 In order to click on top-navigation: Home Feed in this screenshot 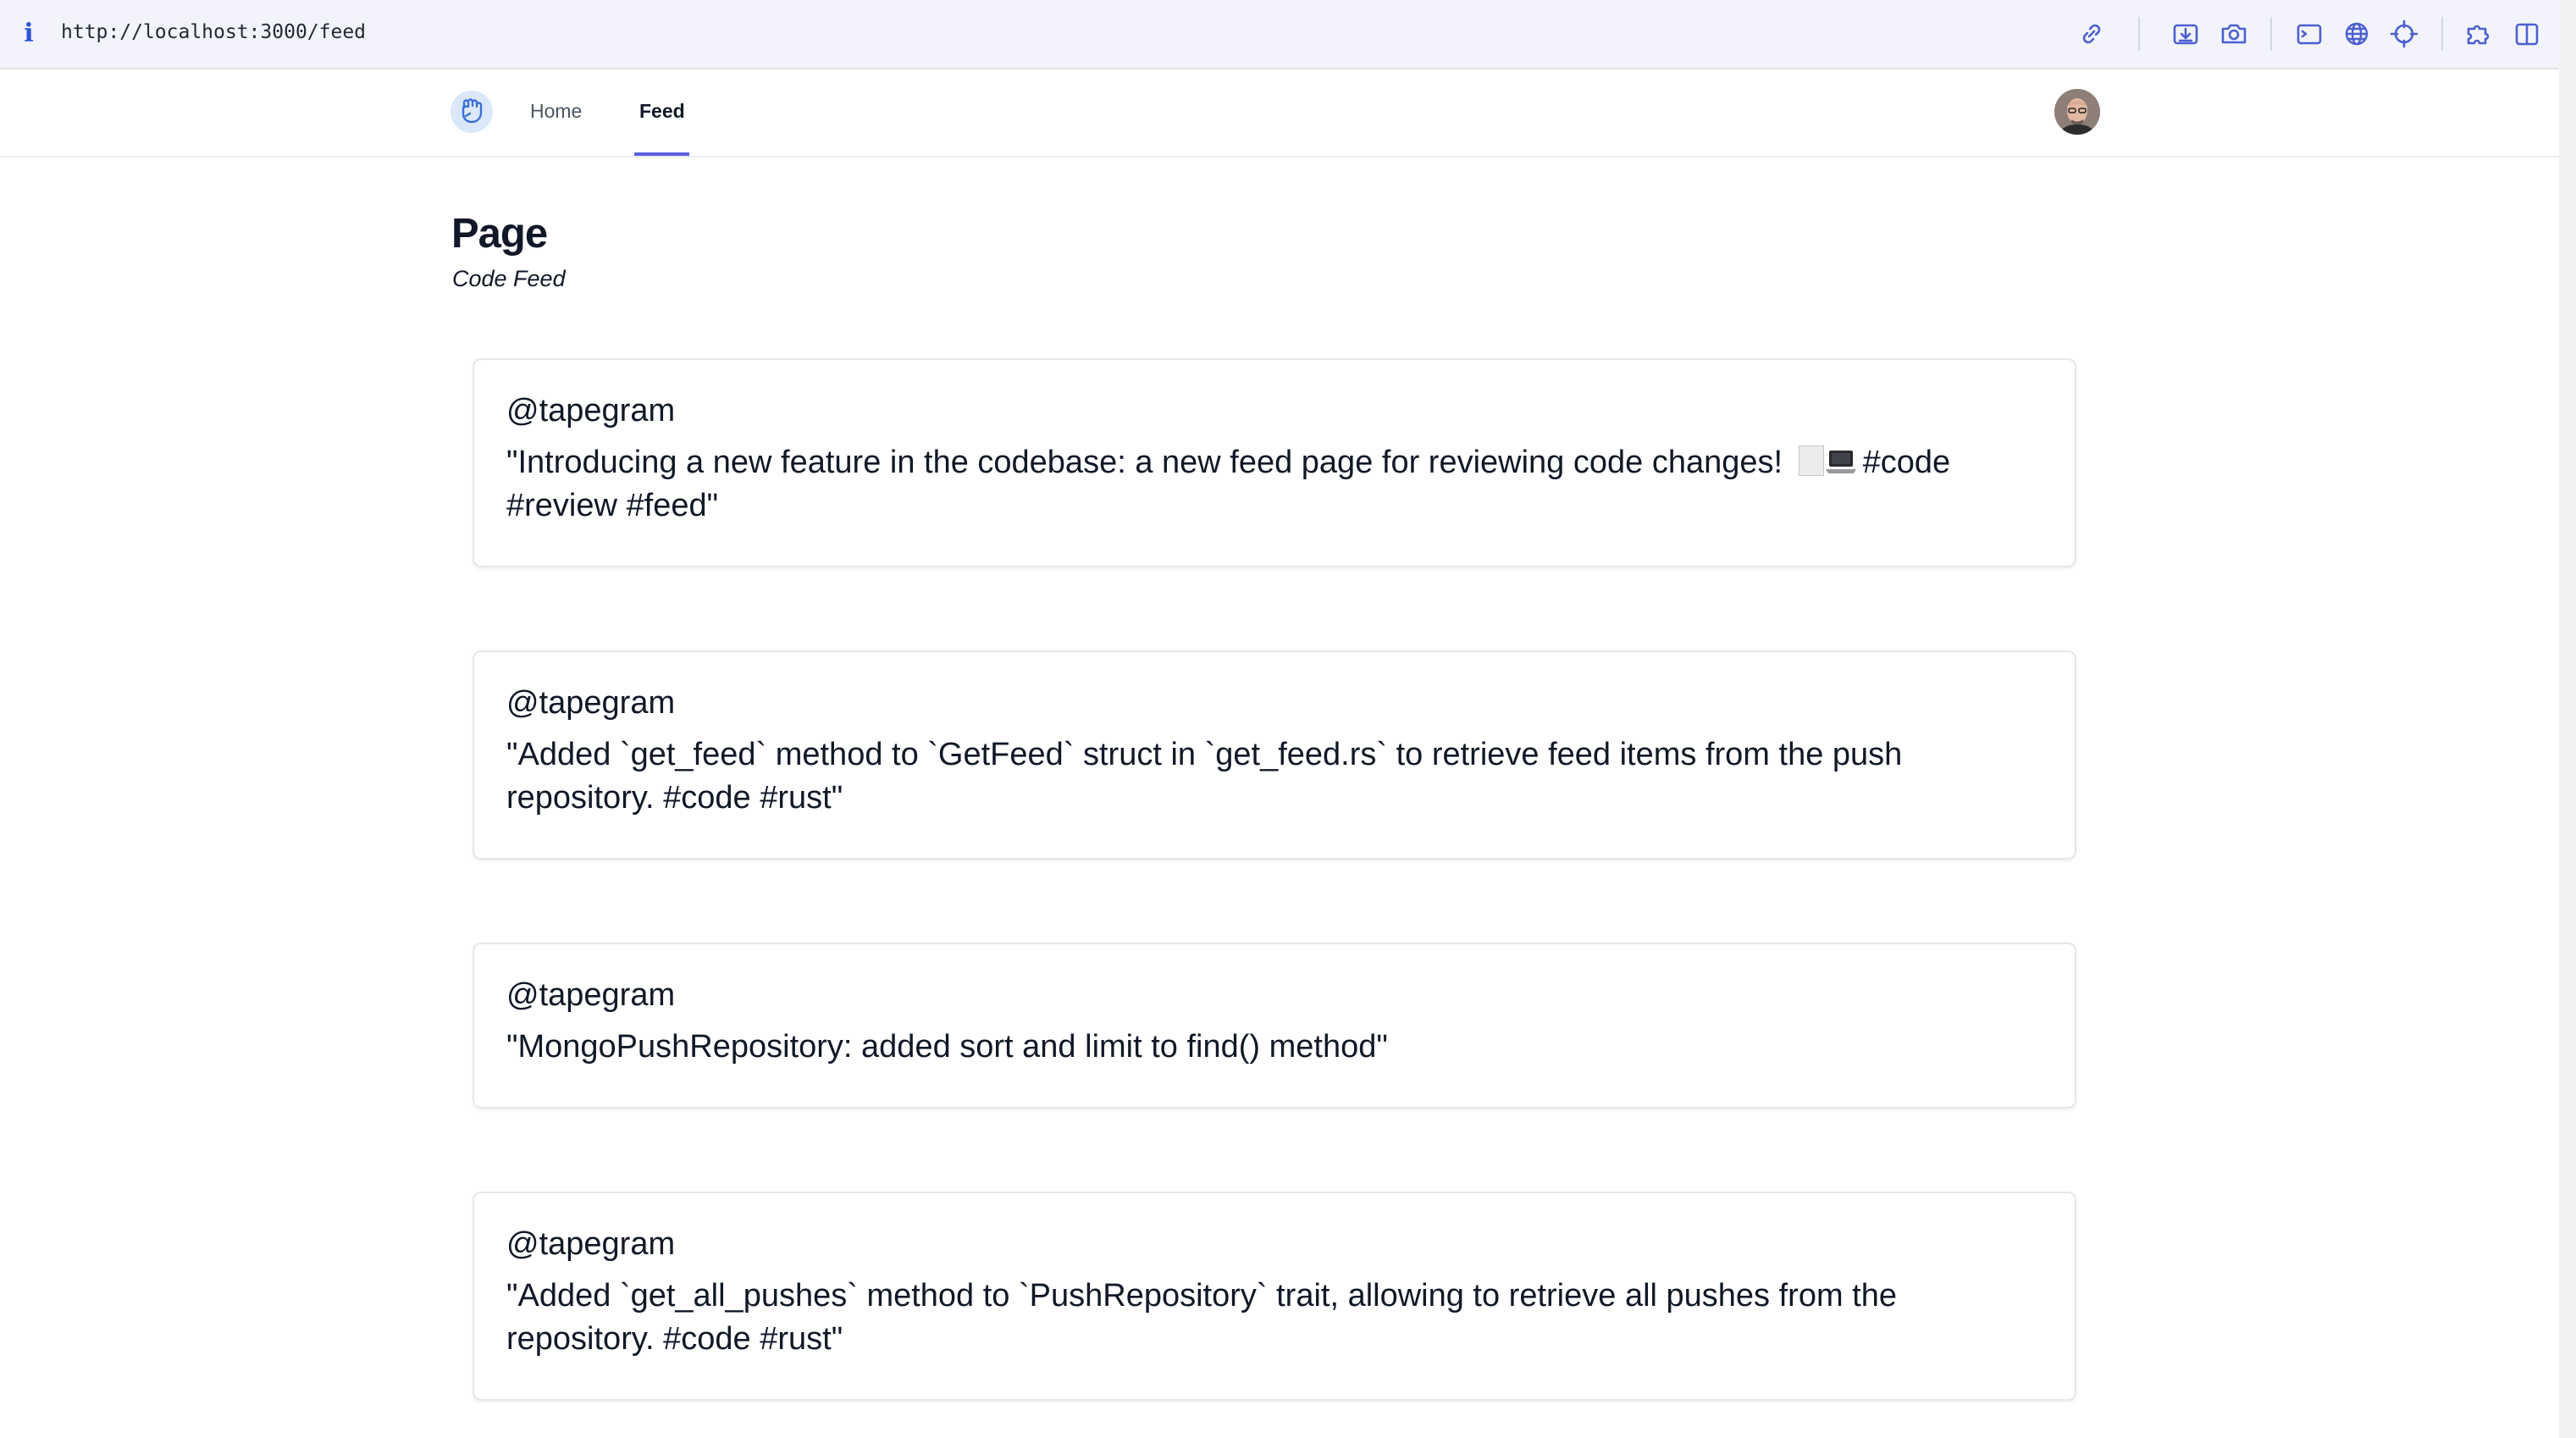, I will do `click(1279, 113)`.